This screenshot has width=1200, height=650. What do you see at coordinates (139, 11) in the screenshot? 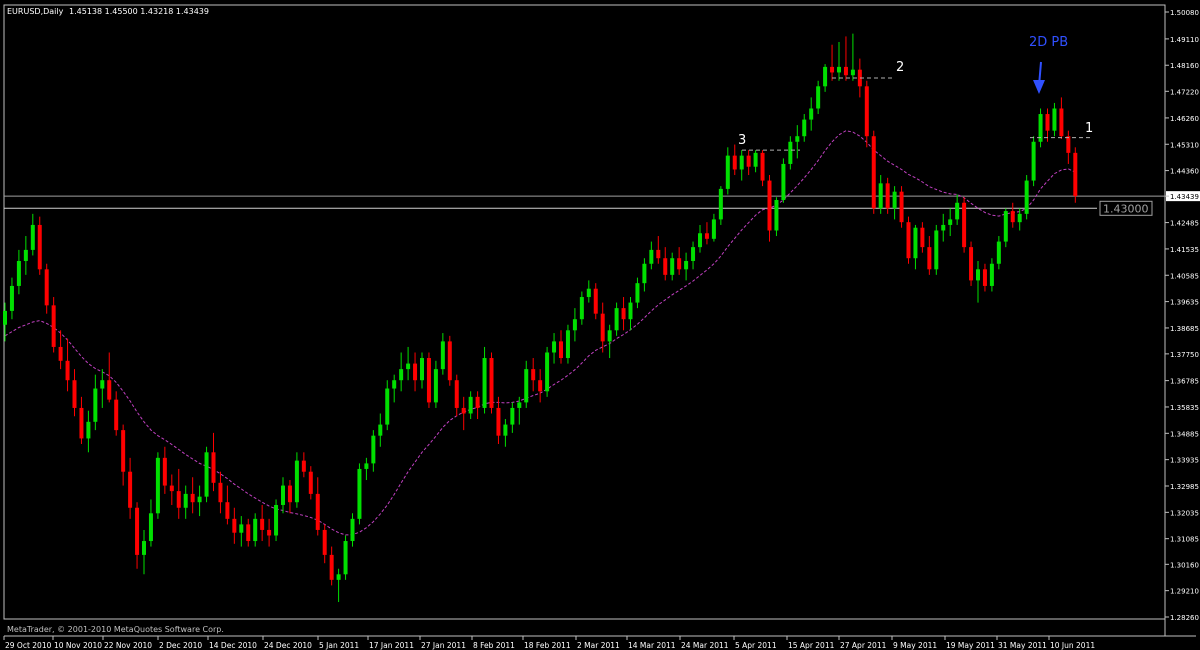
I see `ohlc-readout: 1.45138 1.45500 1.43218 1.43439` at bounding box center [139, 11].